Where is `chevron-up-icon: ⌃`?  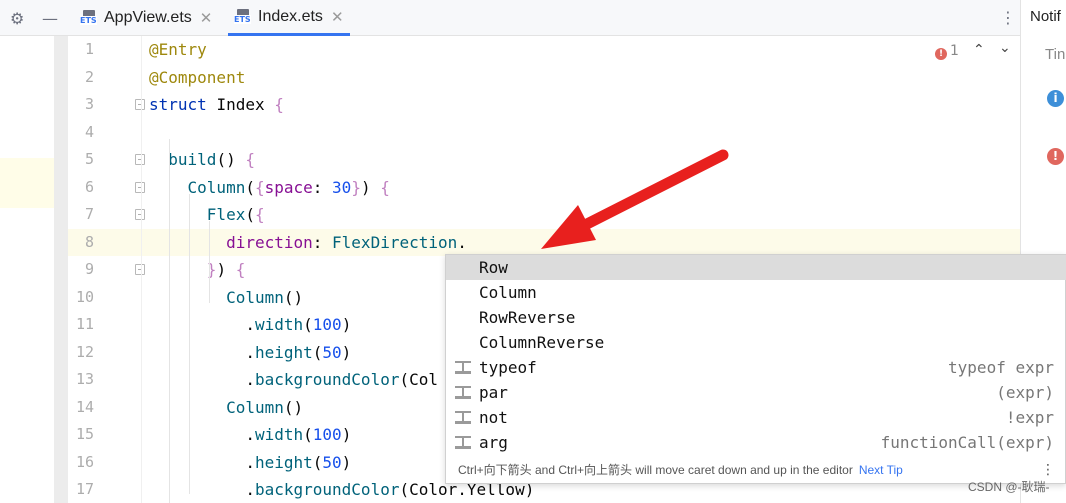
chevron-up-icon: ⌃ is located at coordinates (979, 50).